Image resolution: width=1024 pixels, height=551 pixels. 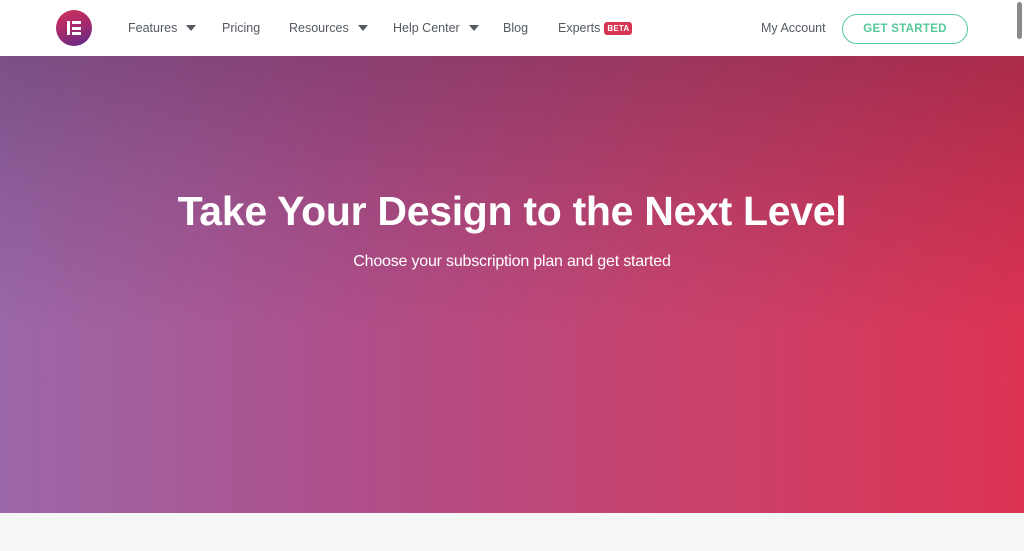 I want to click on my-account-label: My Account, so click(x=793, y=28).